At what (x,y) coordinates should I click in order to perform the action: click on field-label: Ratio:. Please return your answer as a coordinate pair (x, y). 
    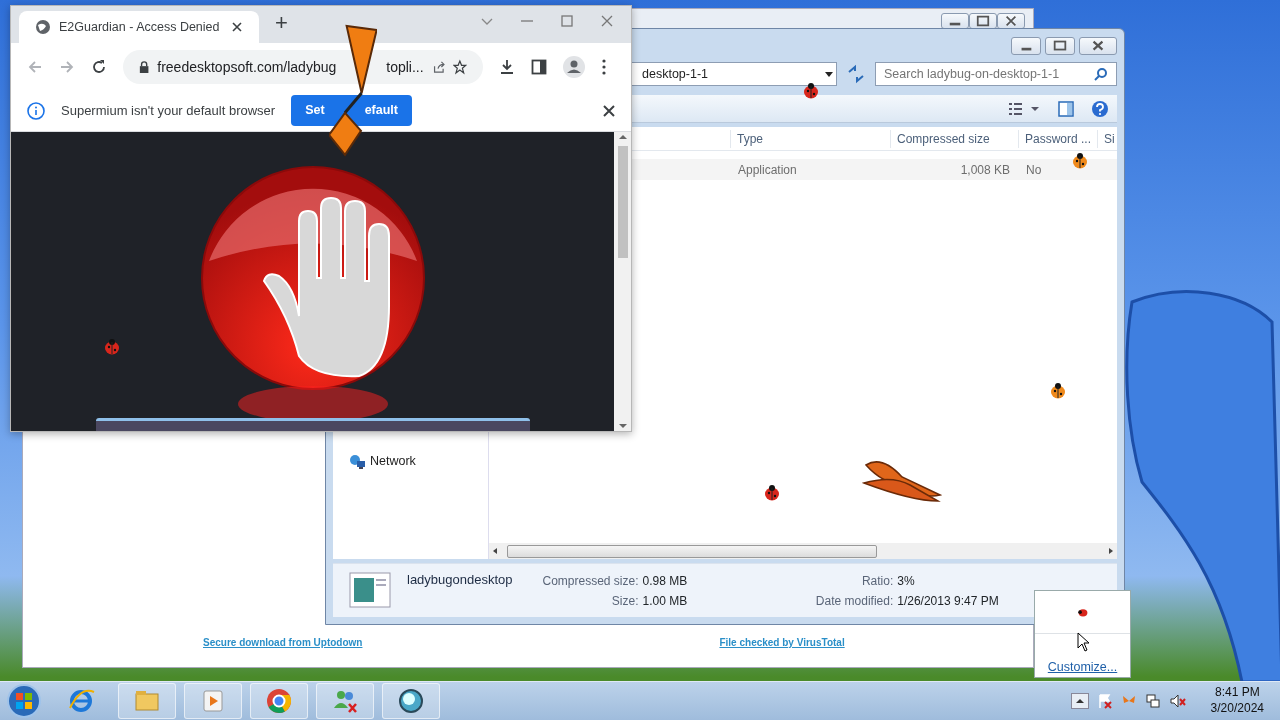
    Looking at the image, I should click on (877, 581).